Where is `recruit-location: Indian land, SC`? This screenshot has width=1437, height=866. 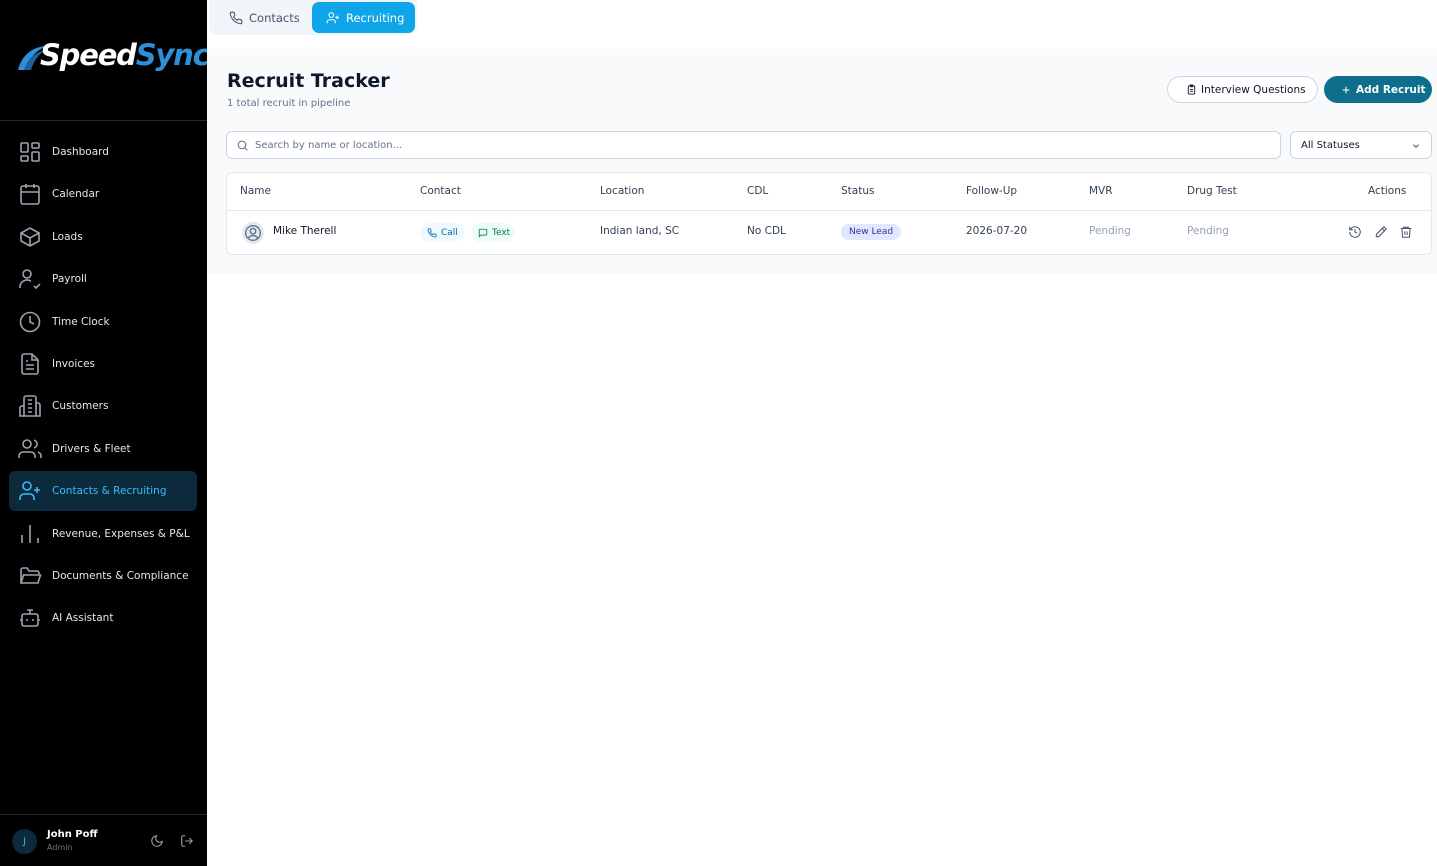 recruit-location: Indian land, SC is located at coordinates (640, 231).